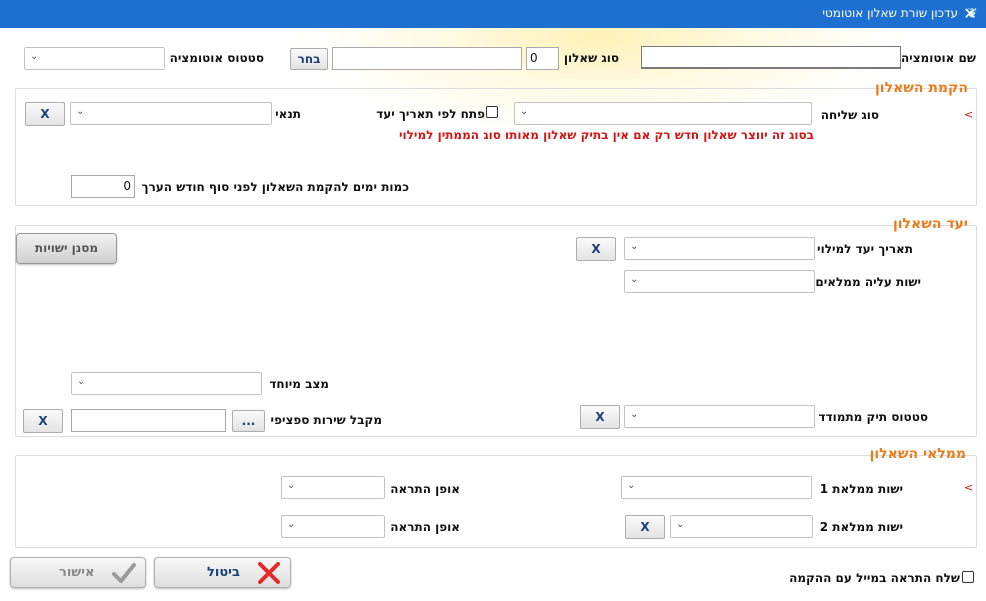 The width and height of the screenshot is (986, 601). I want to click on questionnaire-type-name-input, so click(427, 58).